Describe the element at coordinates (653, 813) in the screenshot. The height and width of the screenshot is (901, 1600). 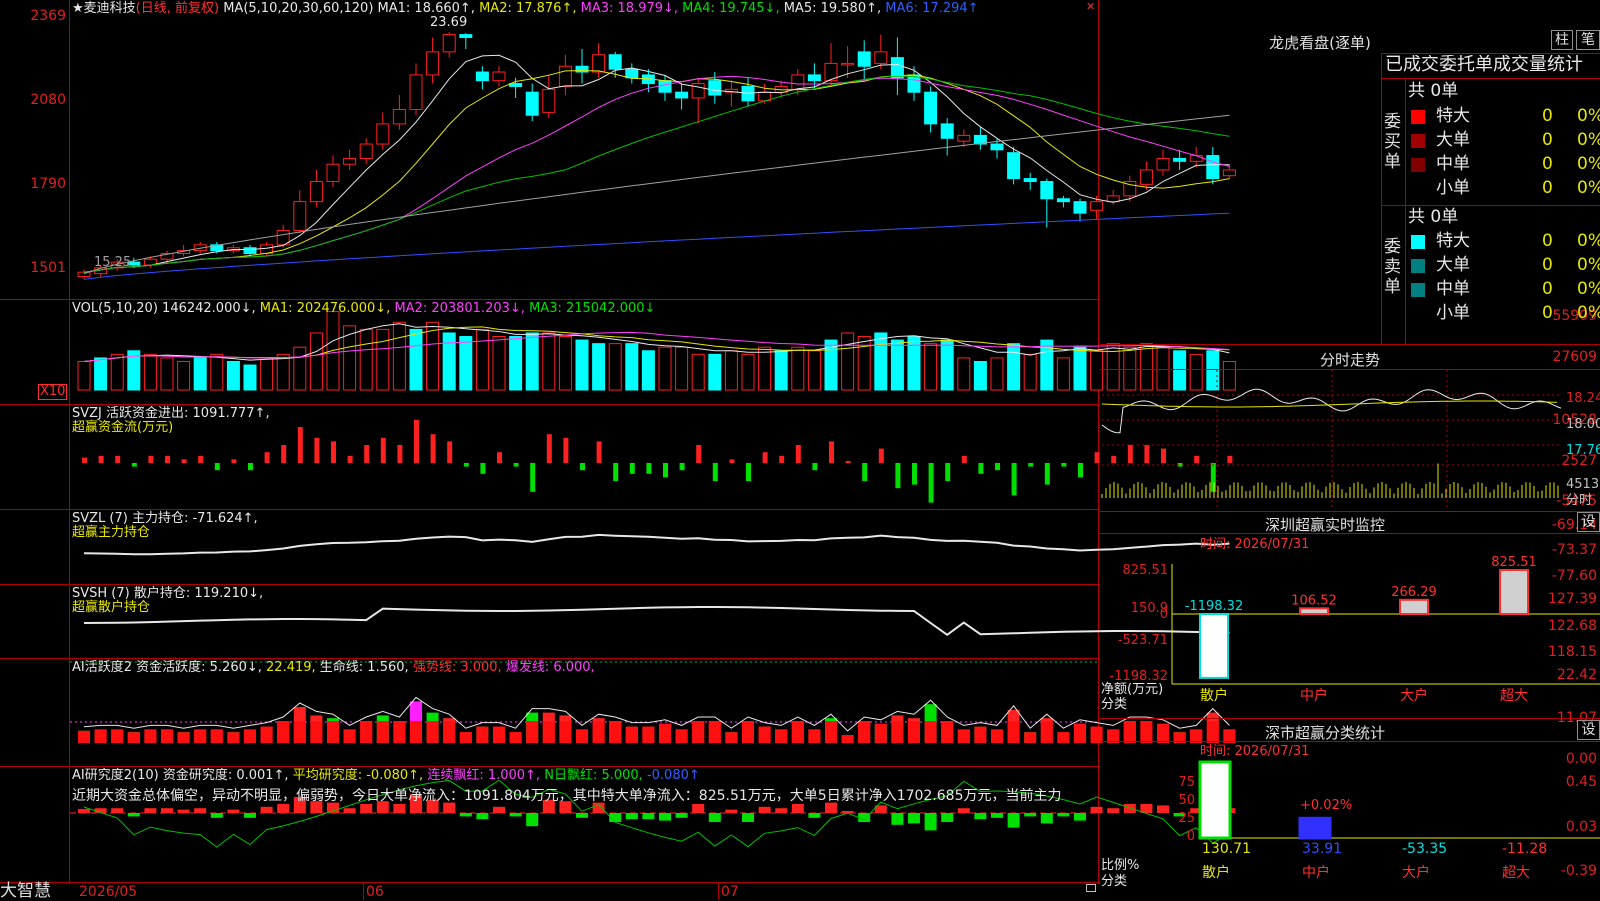
I see `ai-research-chart` at that location.